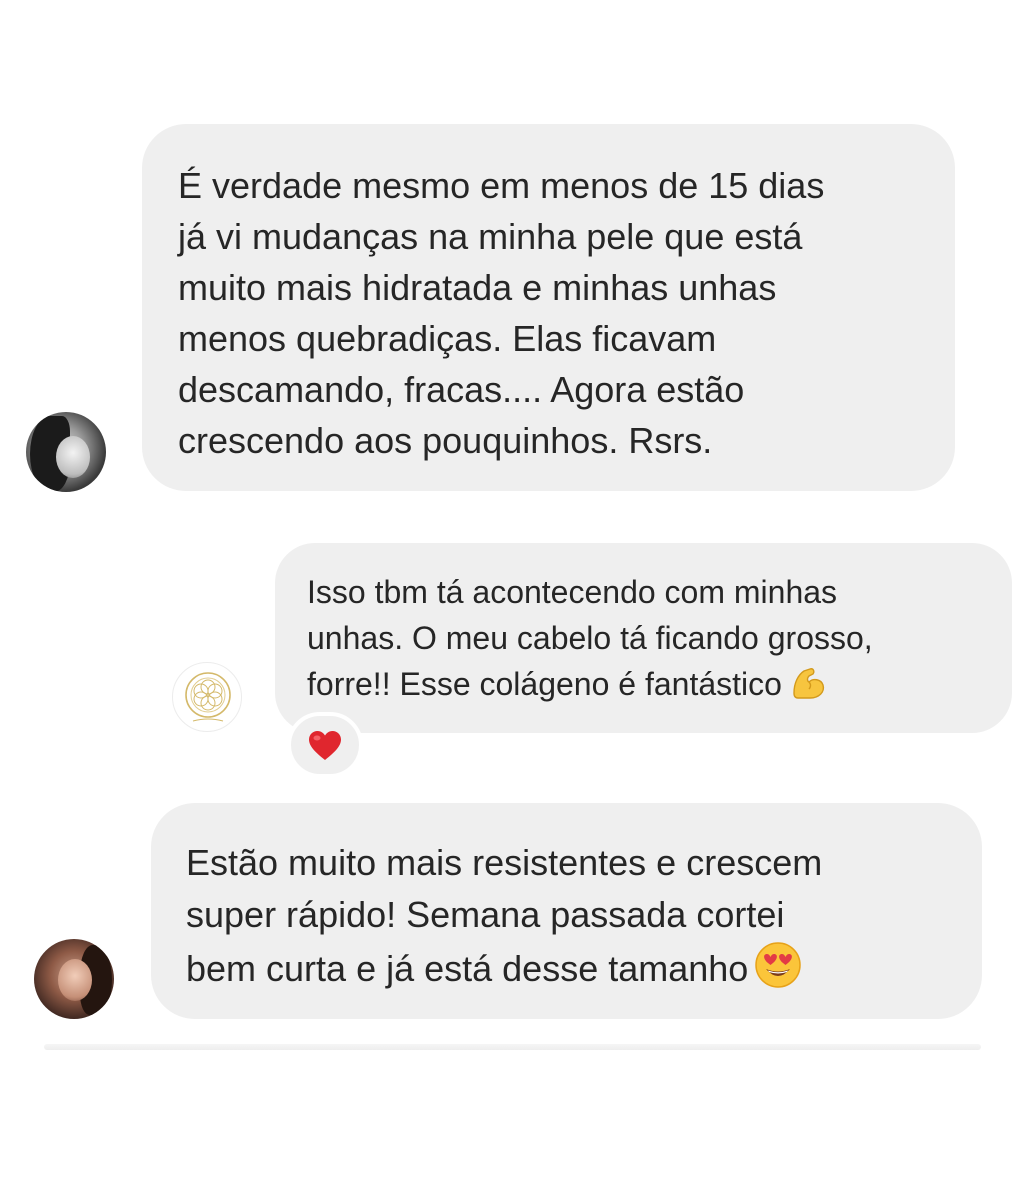 The height and width of the screenshot is (1186, 1024). What do you see at coordinates (778, 972) in the screenshot?
I see `heart-eyes-icon` at bounding box center [778, 972].